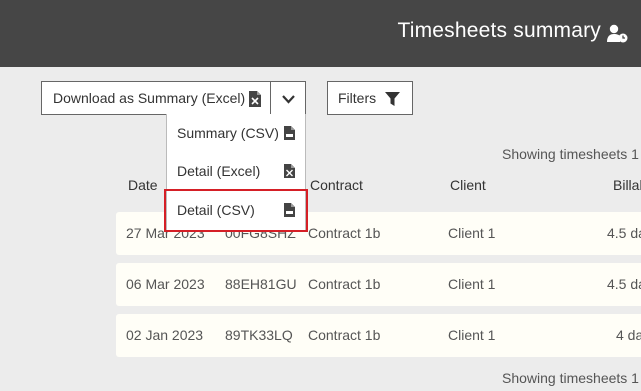 The height and width of the screenshot is (391, 641). I want to click on row-ref: 88EH81GU, so click(261, 284).